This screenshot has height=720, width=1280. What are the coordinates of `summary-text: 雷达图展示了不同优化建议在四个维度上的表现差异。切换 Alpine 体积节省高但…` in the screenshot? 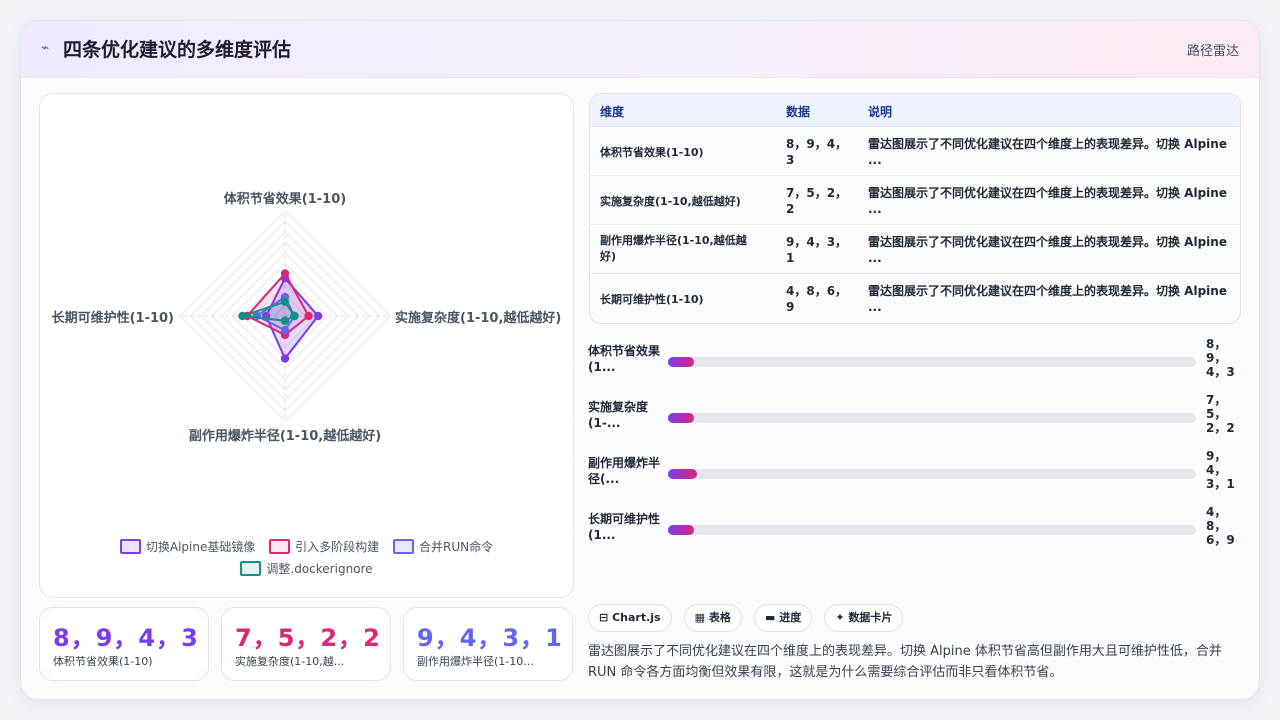 It's located at (905, 662).